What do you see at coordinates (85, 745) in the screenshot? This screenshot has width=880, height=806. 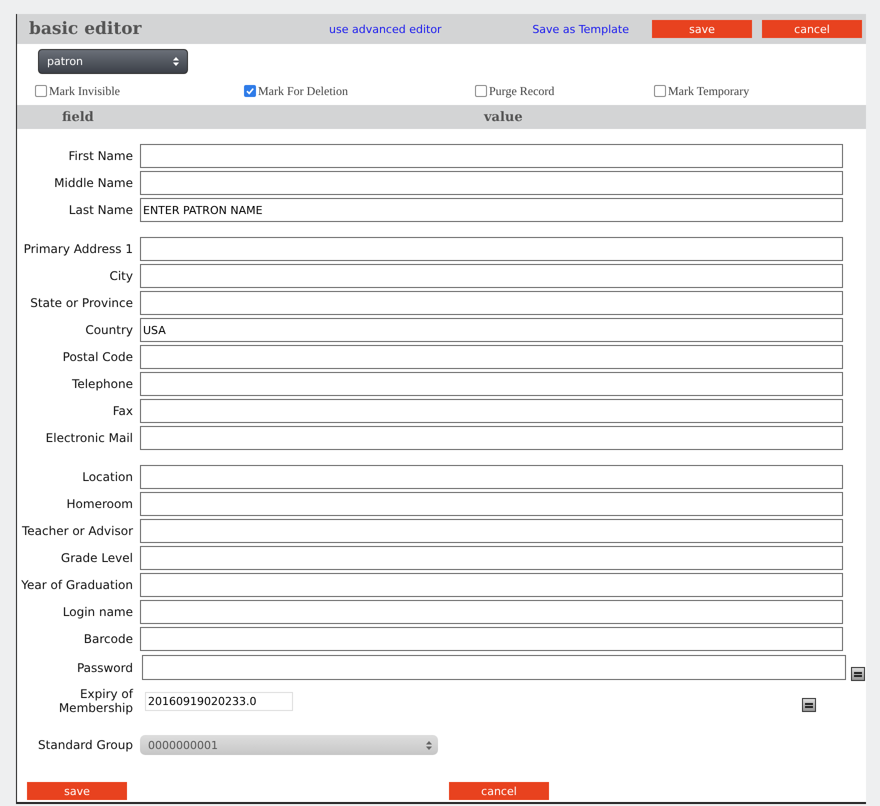 I see `field-label: Standard Group` at bounding box center [85, 745].